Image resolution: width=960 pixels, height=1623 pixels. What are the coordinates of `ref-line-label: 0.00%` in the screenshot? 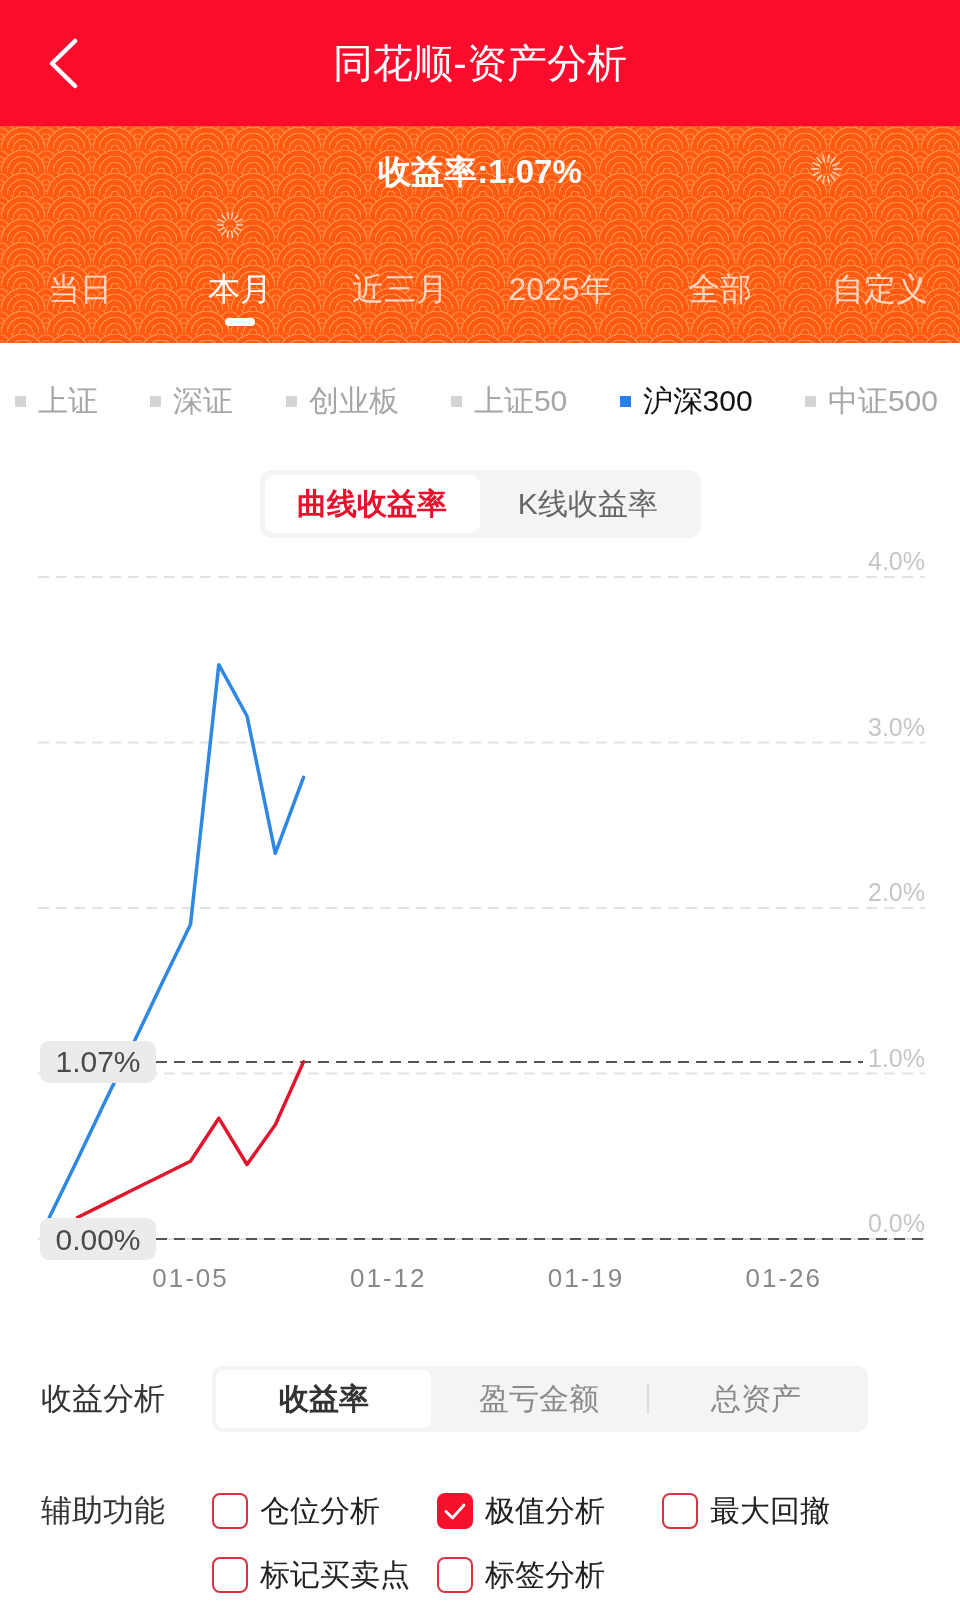 It's located at (98, 1239).